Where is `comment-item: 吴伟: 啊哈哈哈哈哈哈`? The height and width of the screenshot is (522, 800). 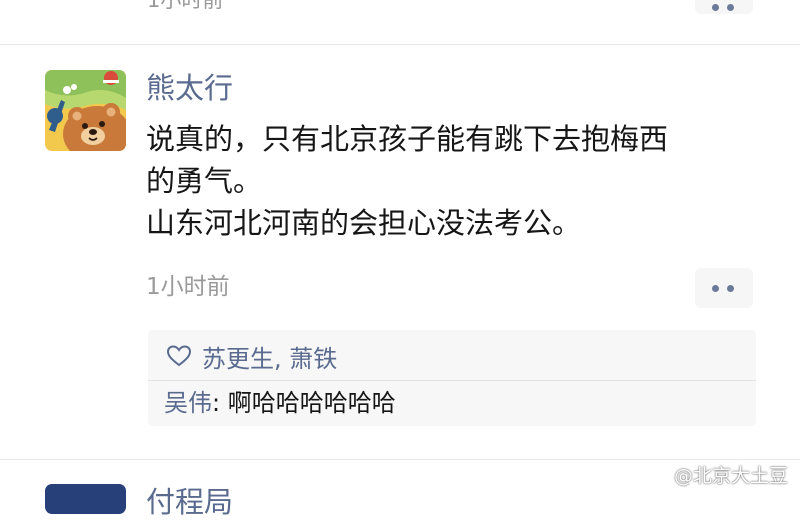
comment-item: 吴伟: 啊哈哈哈哈哈哈 is located at coordinates (280, 403).